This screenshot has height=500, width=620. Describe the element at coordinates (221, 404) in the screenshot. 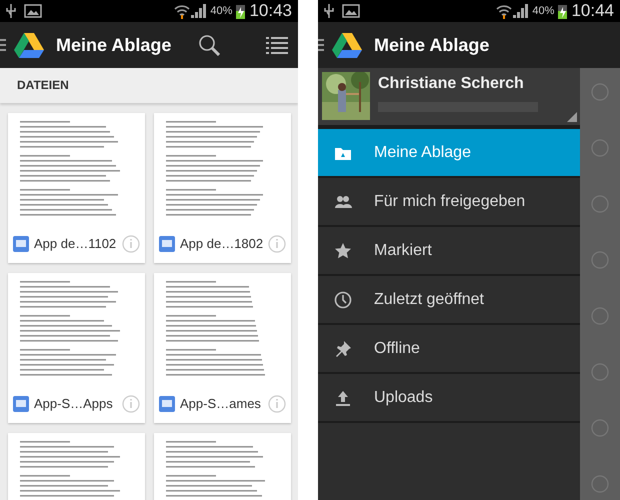

I see `file-name: App-S…ames` at that location.